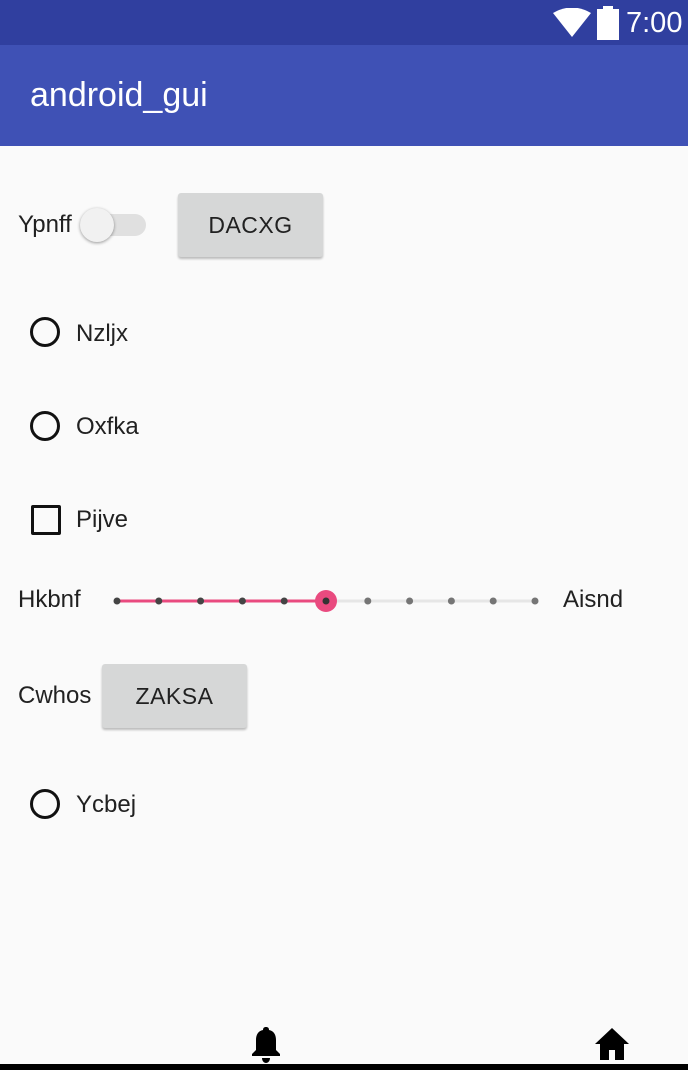 The height and width of the screenshot is (1070, 688). What do you see at coordinates (344, 1067) in the screenshot?
I see `bottom-navigation-bar` at bounding box center [344, 1067].